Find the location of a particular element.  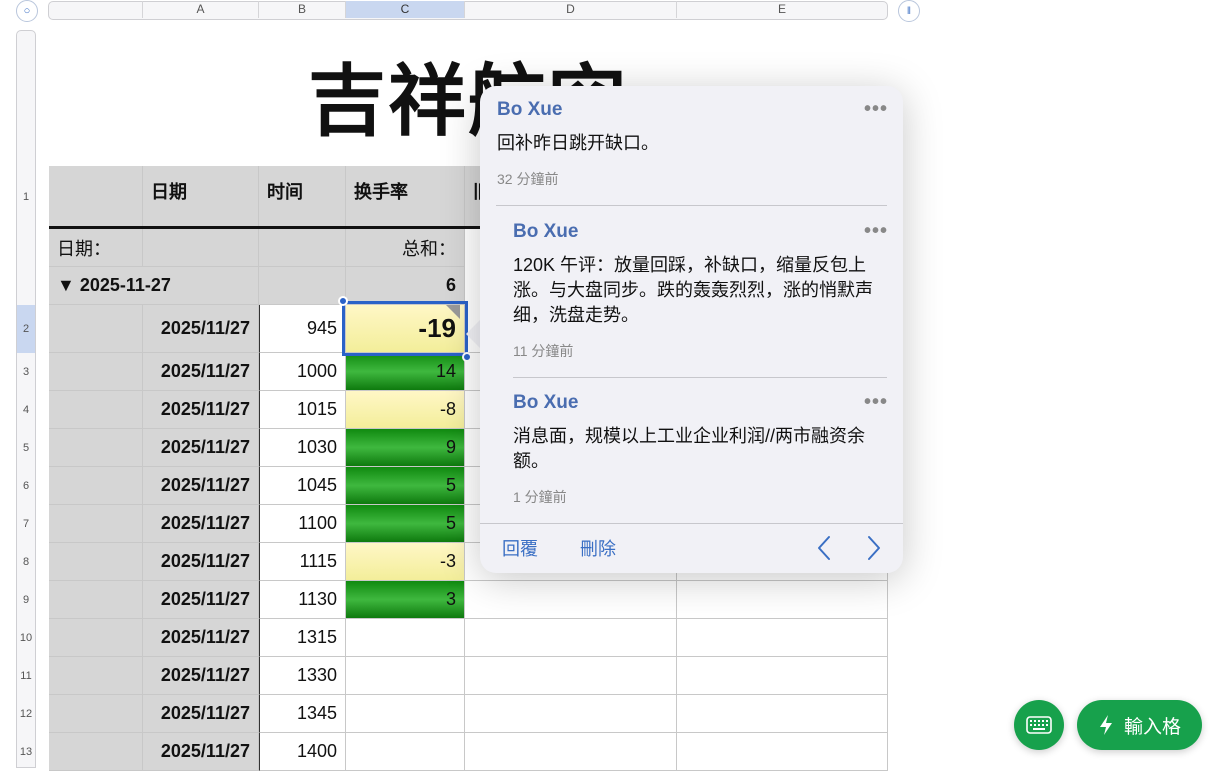

group-label-cell: 日期： is located at coordinates (96, 248).